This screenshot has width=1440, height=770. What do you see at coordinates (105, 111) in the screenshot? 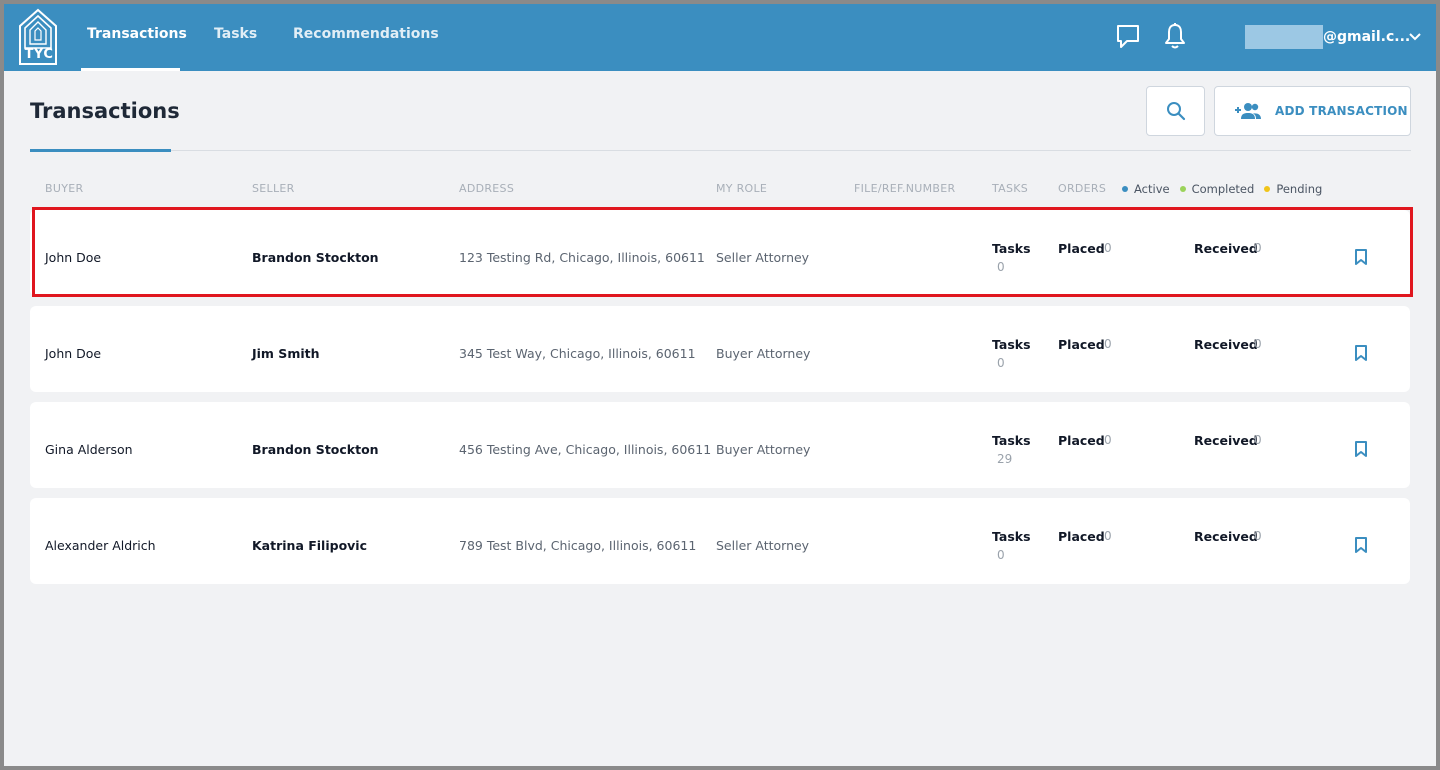
I see `page-title: Transactions` at bounding box center [105, 111].